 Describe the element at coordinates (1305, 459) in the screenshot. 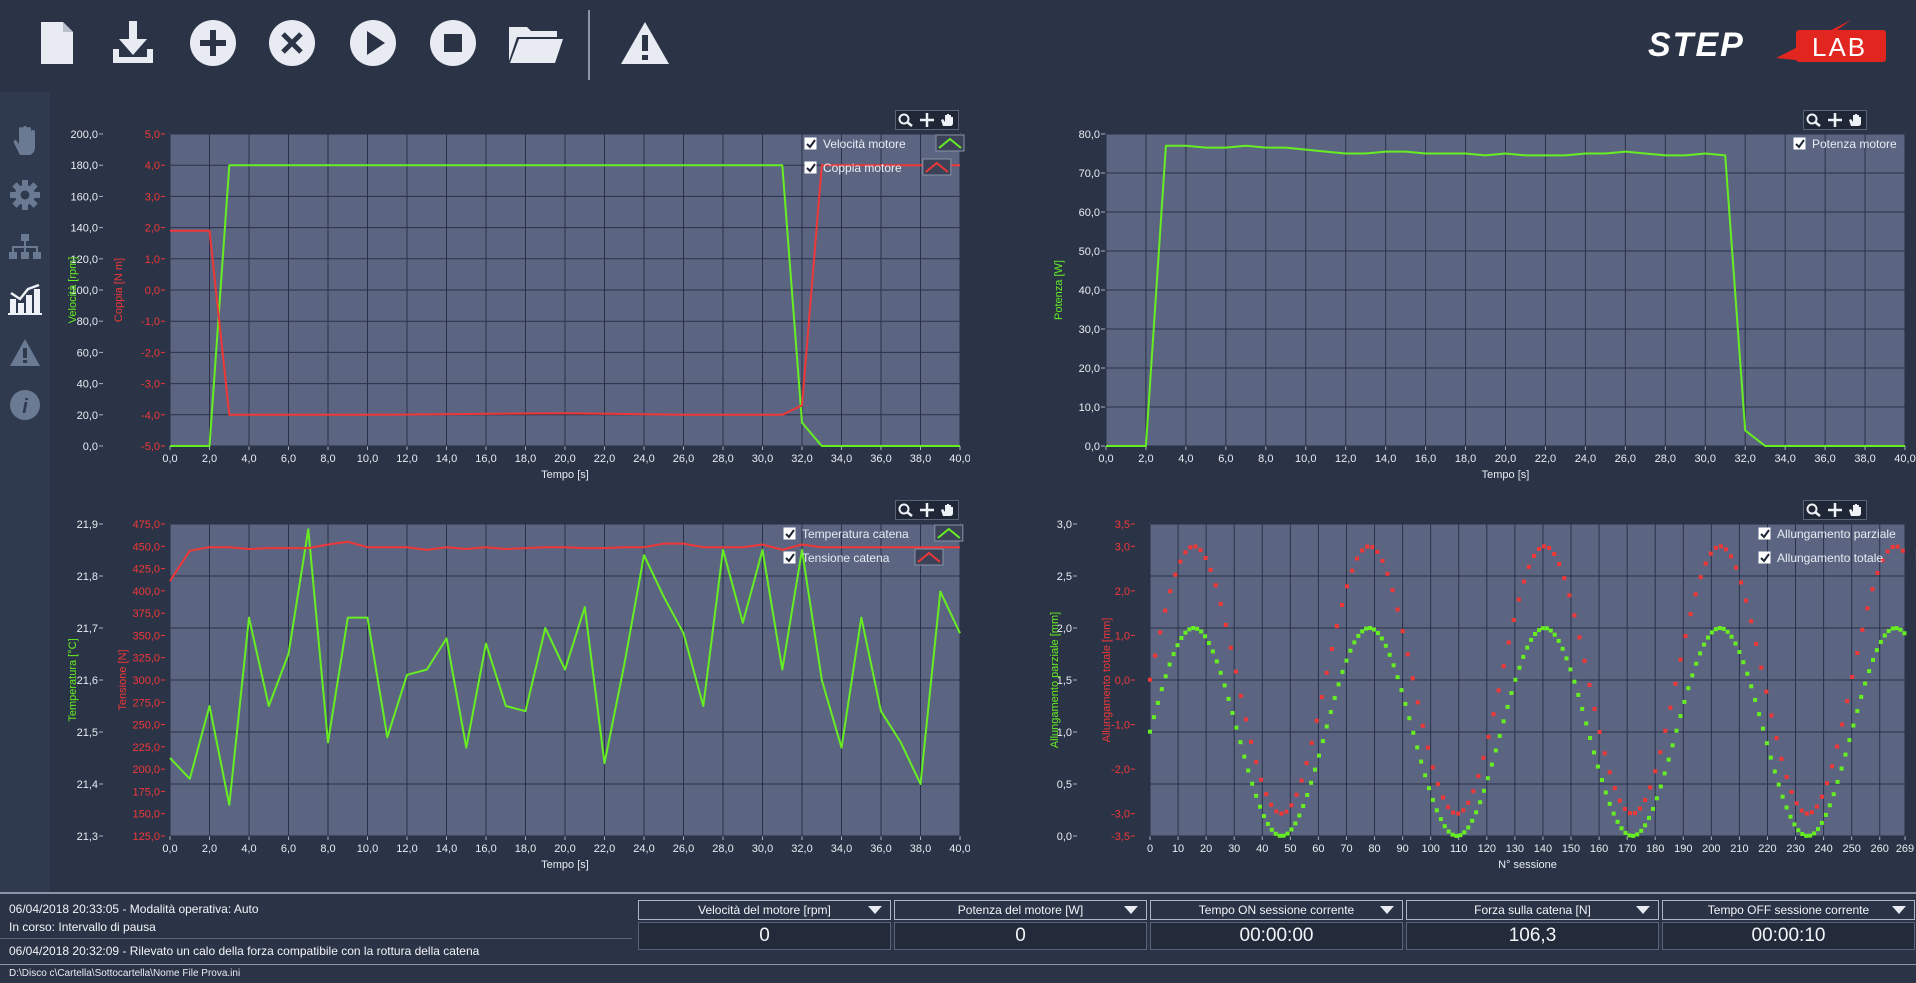

I see `x-tick-label: 10,0` at that location.